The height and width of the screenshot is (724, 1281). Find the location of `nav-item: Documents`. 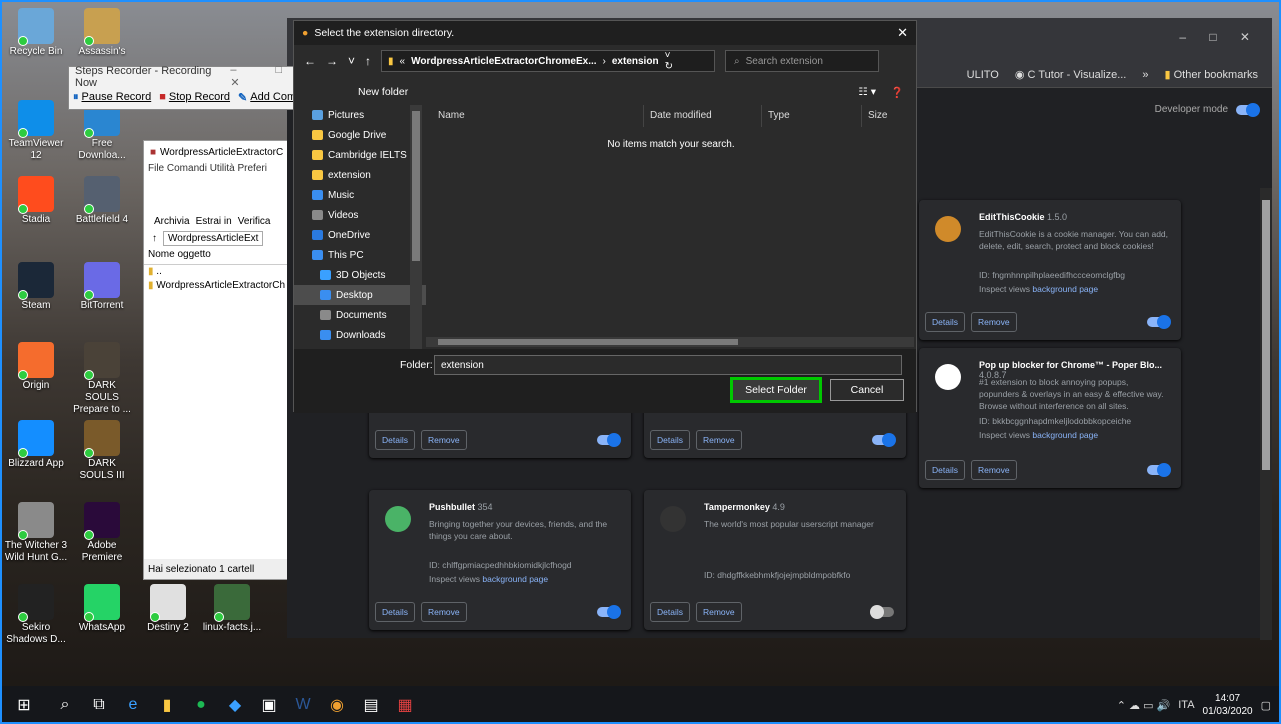

nav-item: Documents is located at coordinates (360, 315).